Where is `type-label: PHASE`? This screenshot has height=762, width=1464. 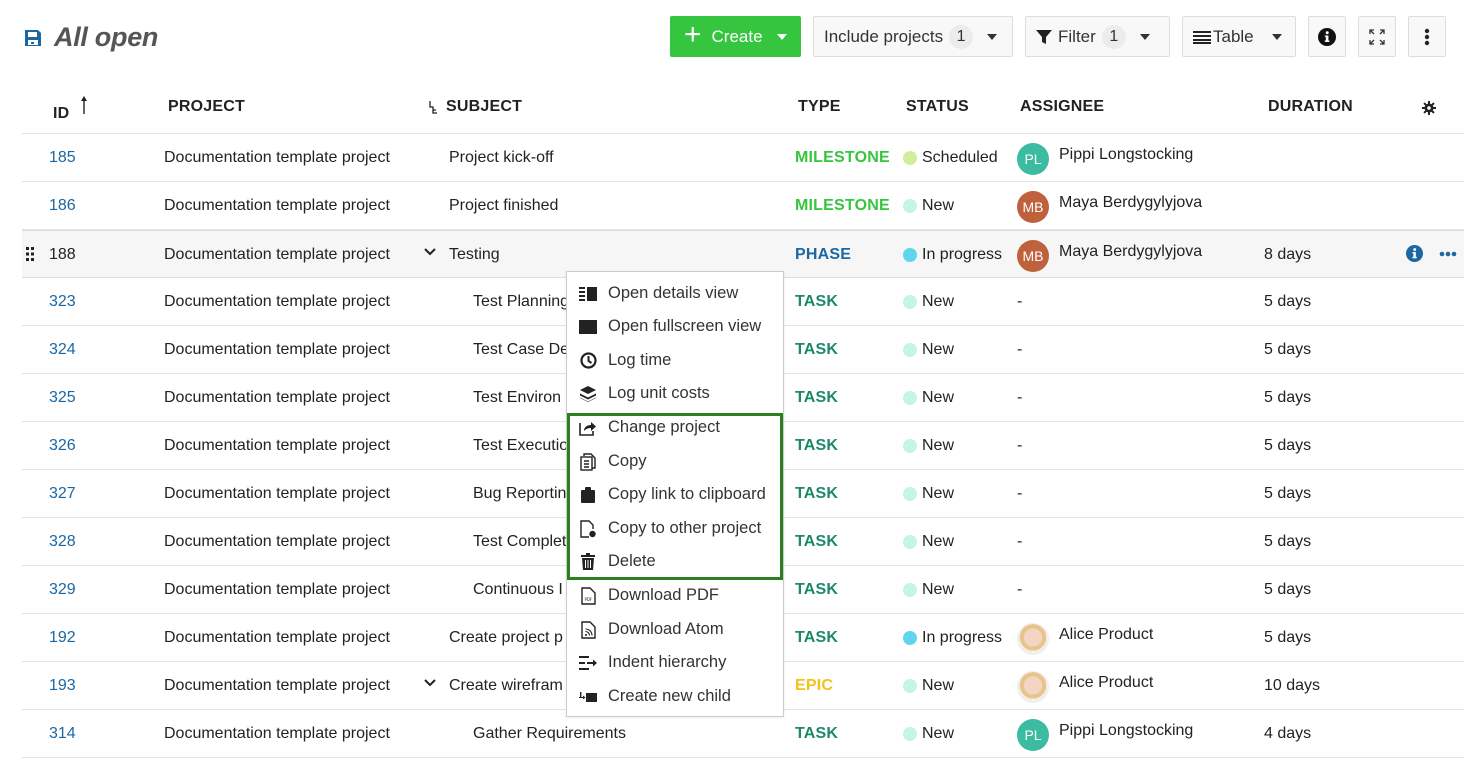 type-label: PHASE is located at coordinates (823, 254).